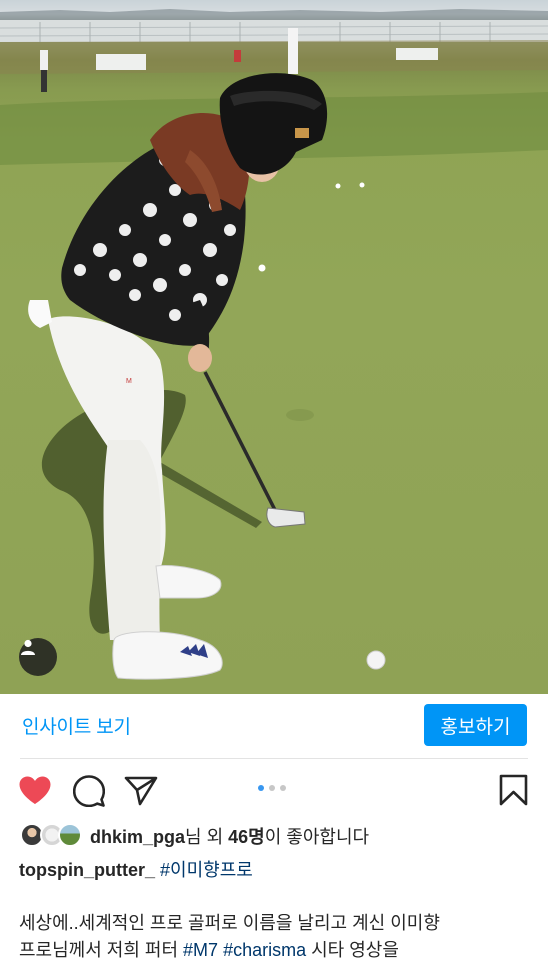  I want to click on promote-button: 홍보하기, so click(475, 725).